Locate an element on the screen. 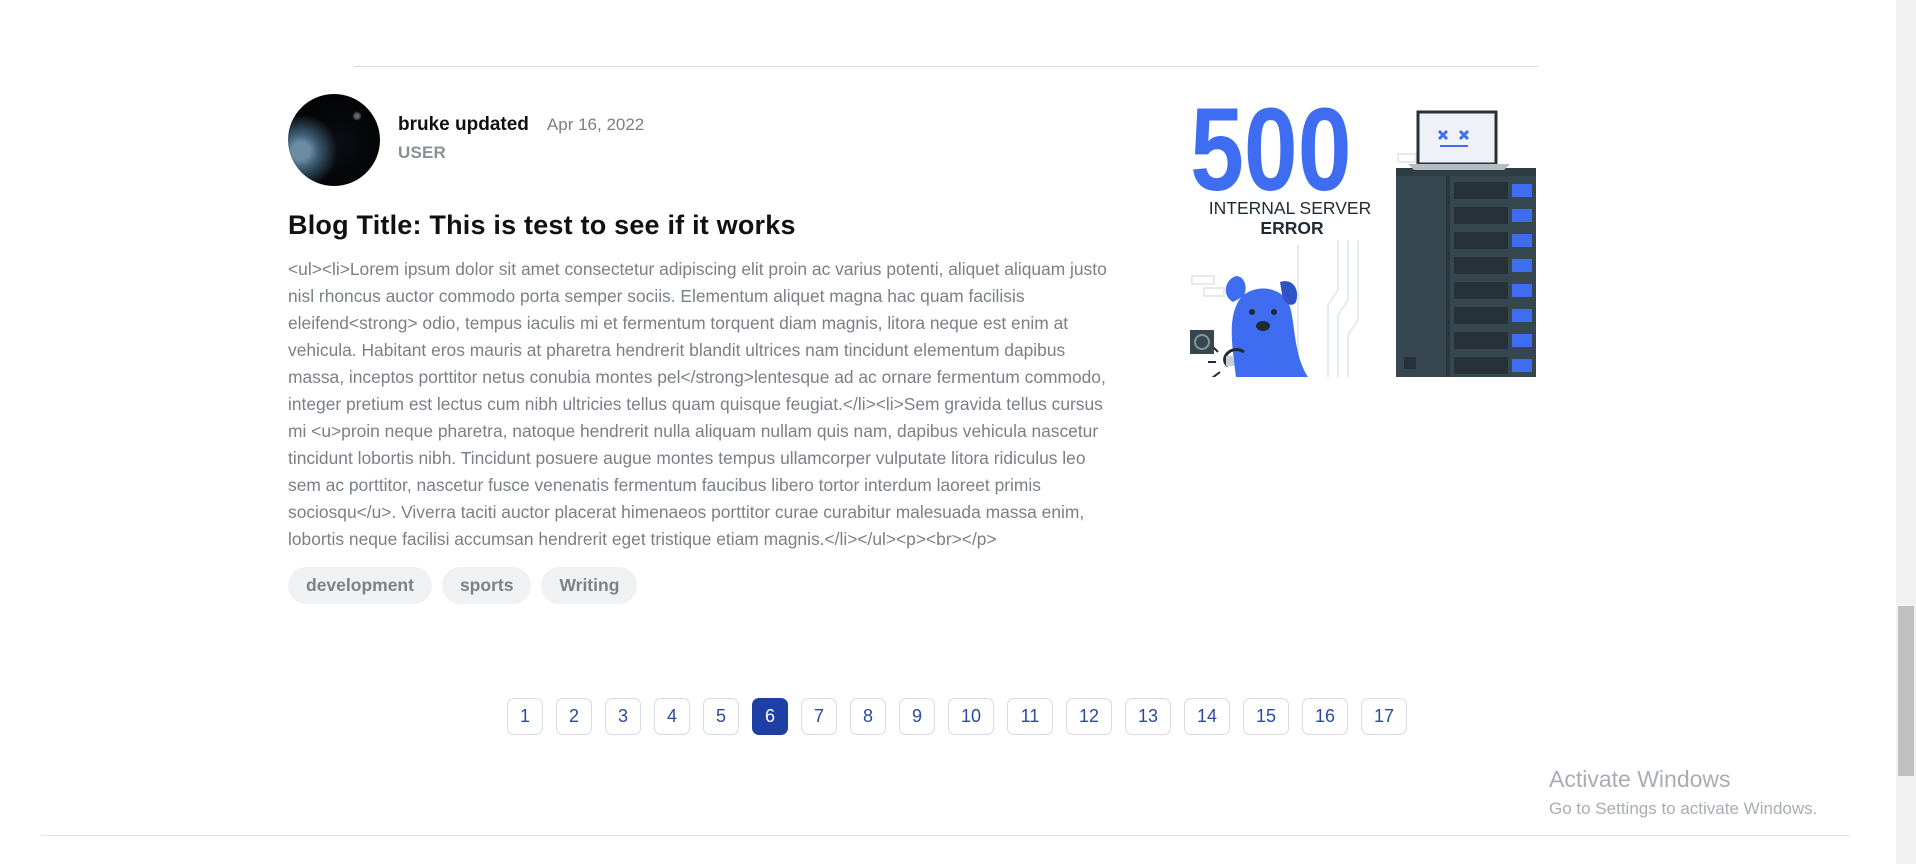  page-button-6-current: 6 is located at coordinates (770, 716).